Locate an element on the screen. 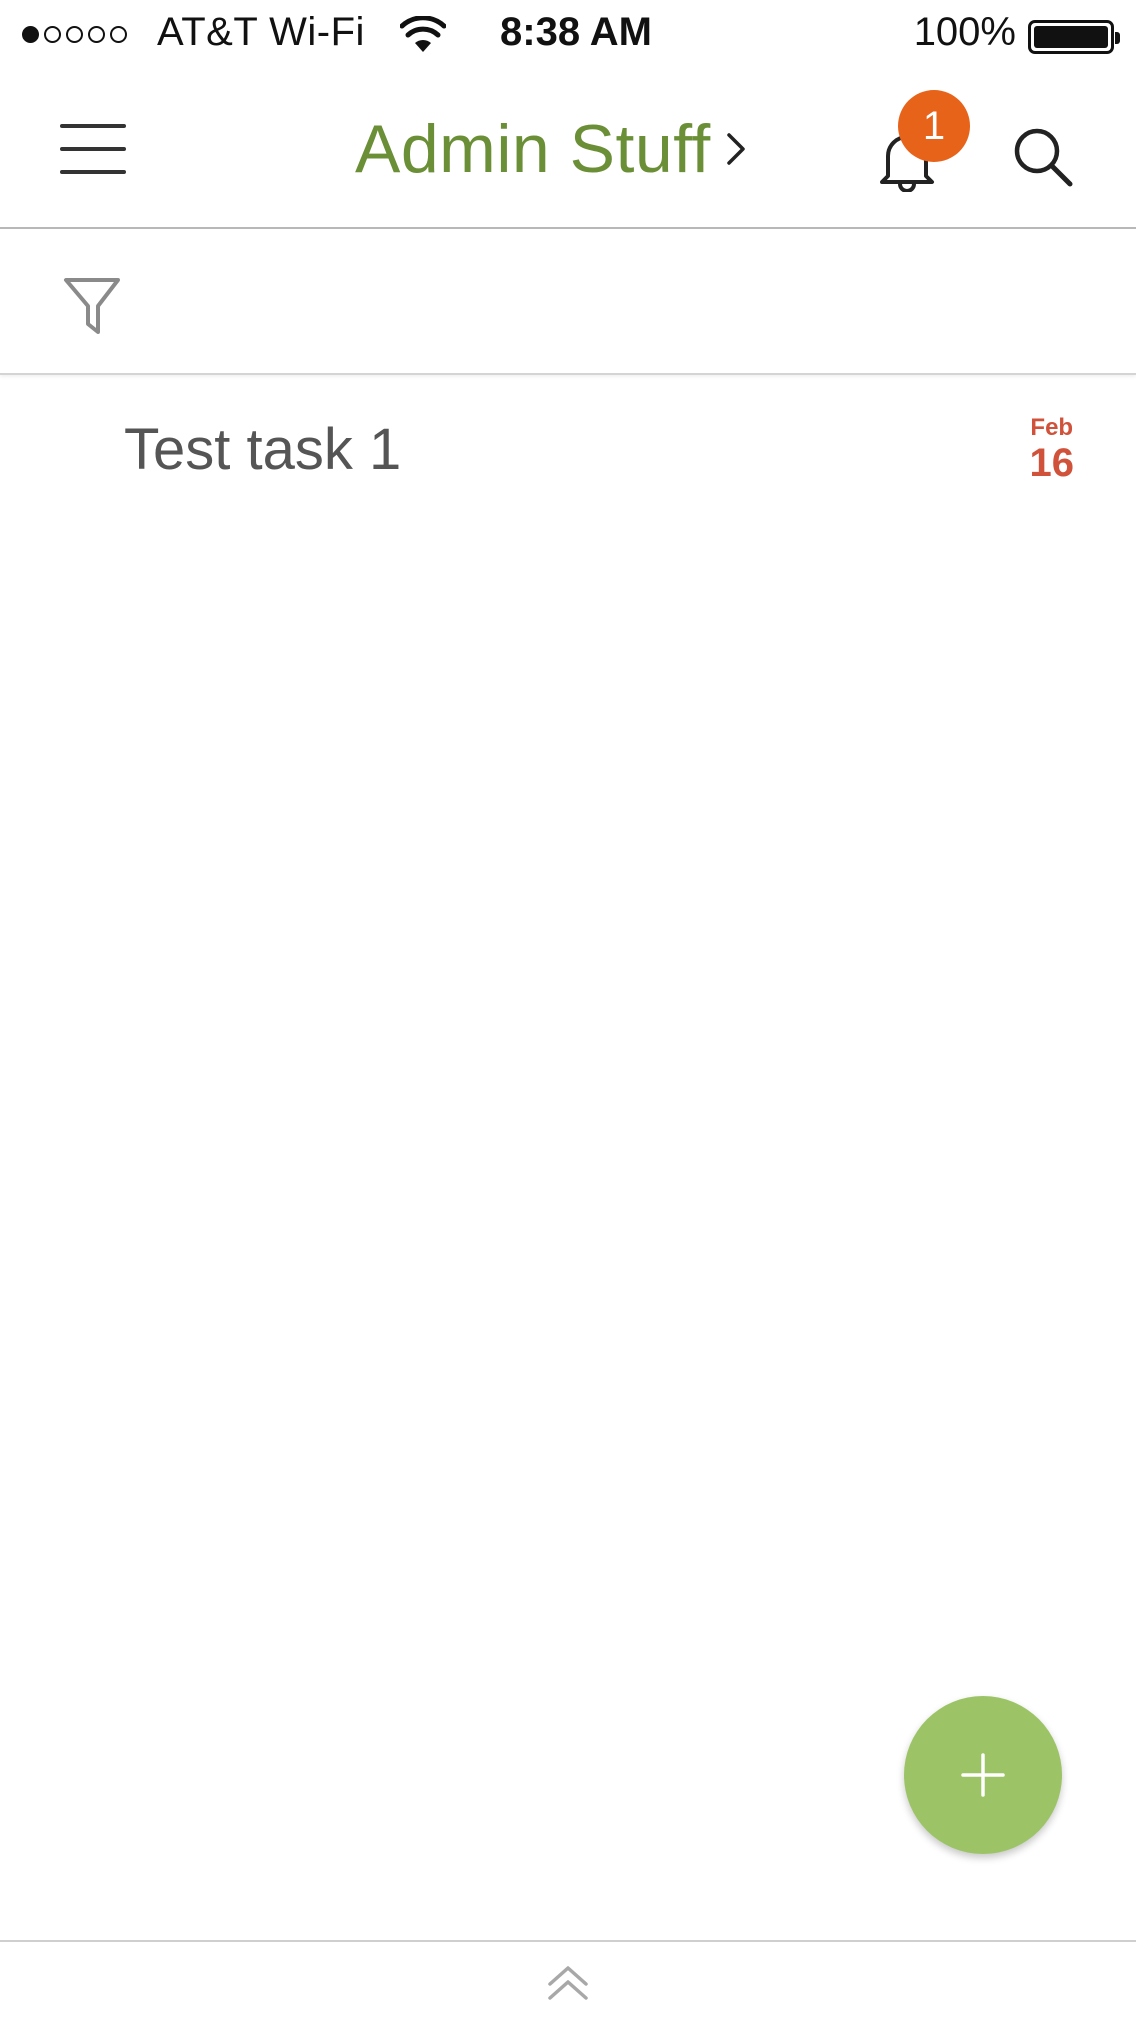  battery-icon is located at coordinates (1074, 37).